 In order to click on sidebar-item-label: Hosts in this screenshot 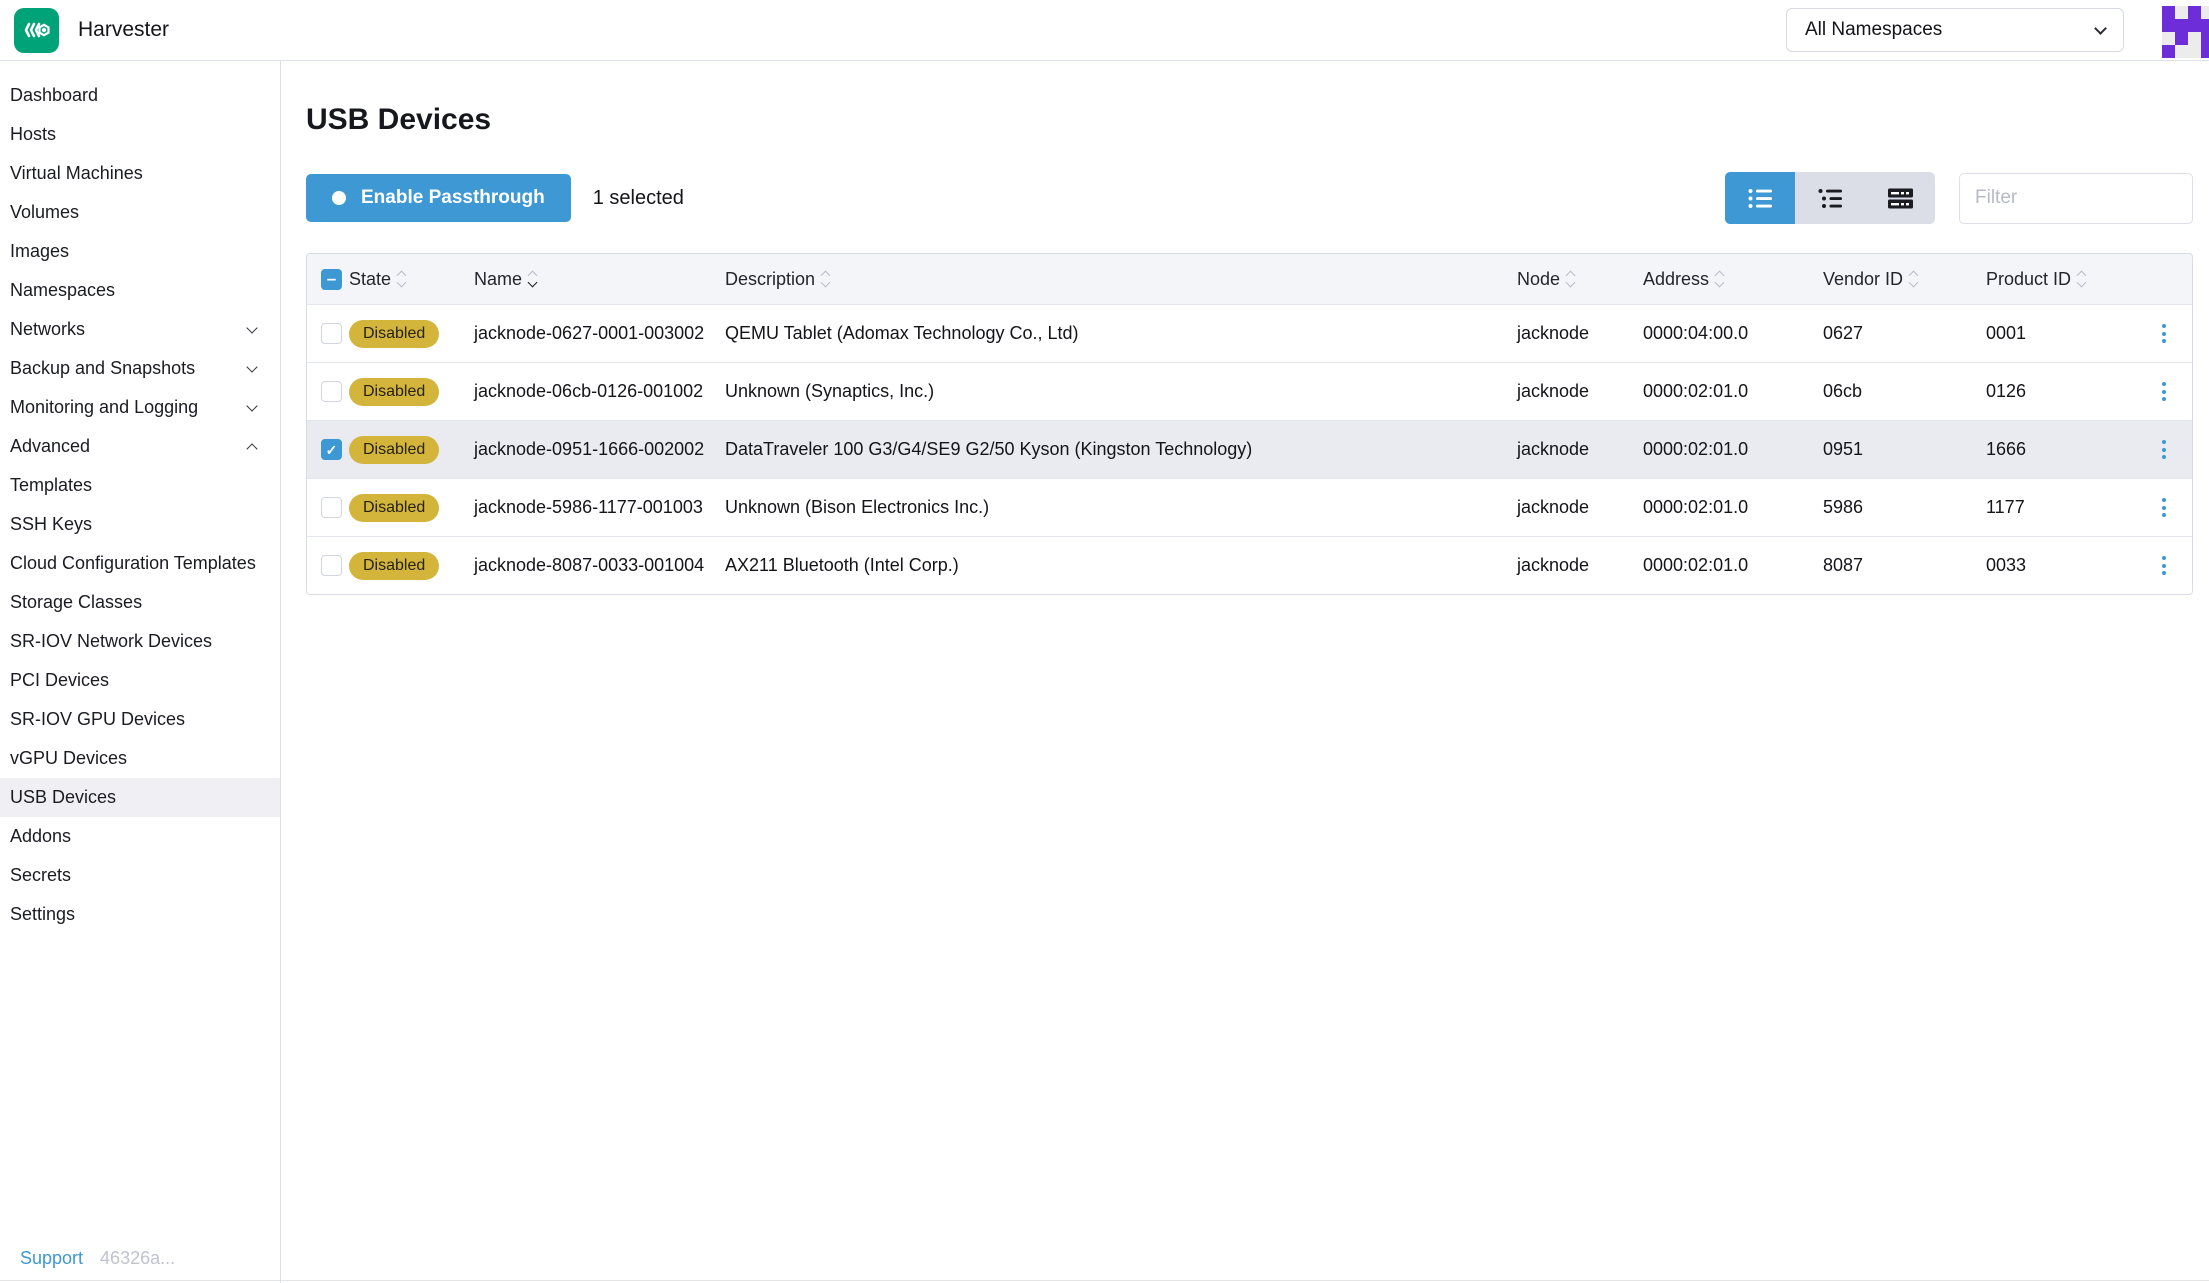, I will do `click(33, 134)`.